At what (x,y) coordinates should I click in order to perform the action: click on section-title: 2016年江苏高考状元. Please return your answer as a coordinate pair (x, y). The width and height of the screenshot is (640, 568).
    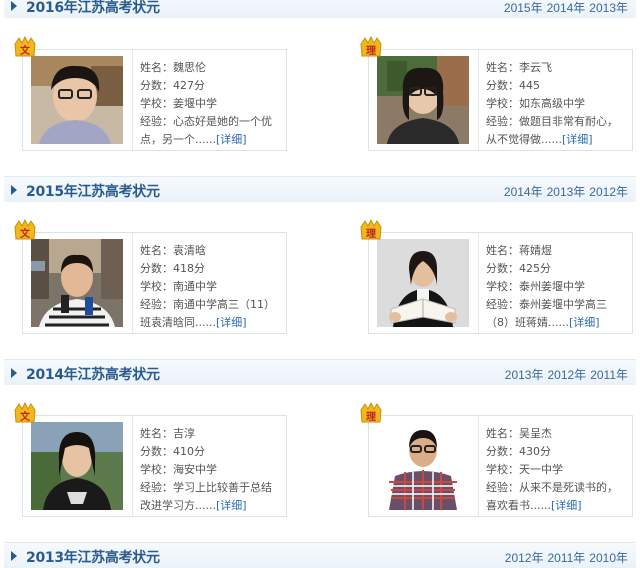
    Looking at the image, I should click on (93, 8).